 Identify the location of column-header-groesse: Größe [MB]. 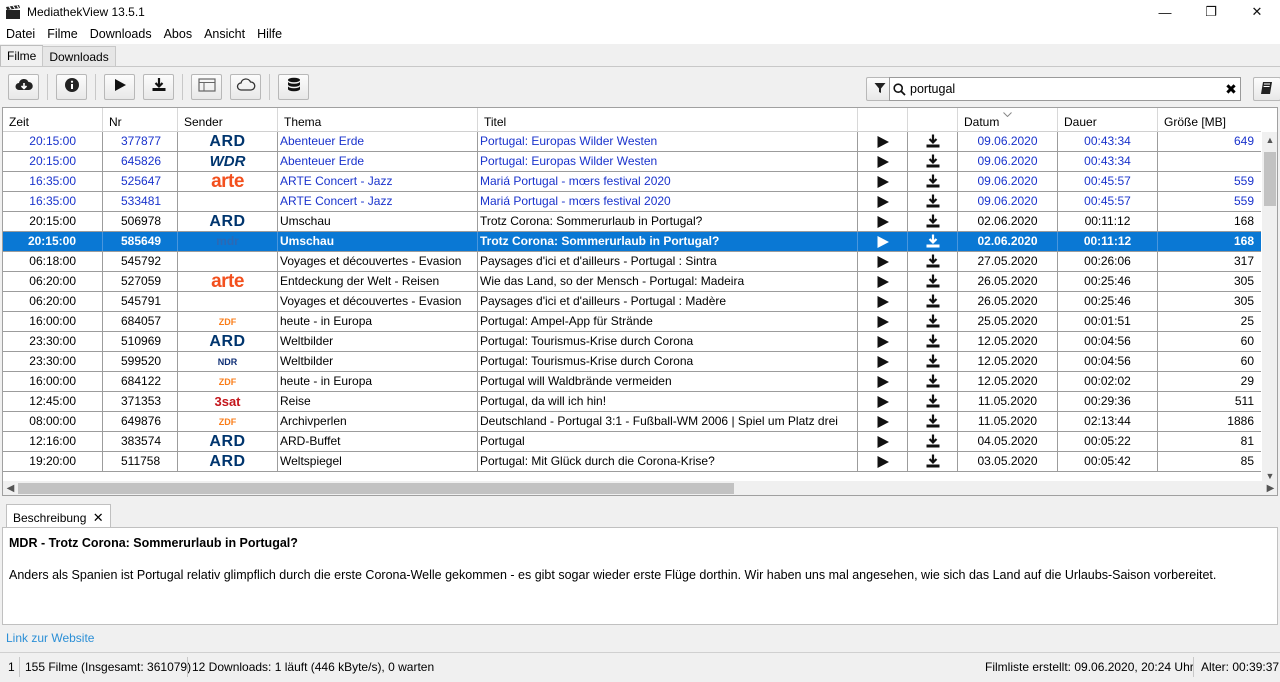
(1209, 120).